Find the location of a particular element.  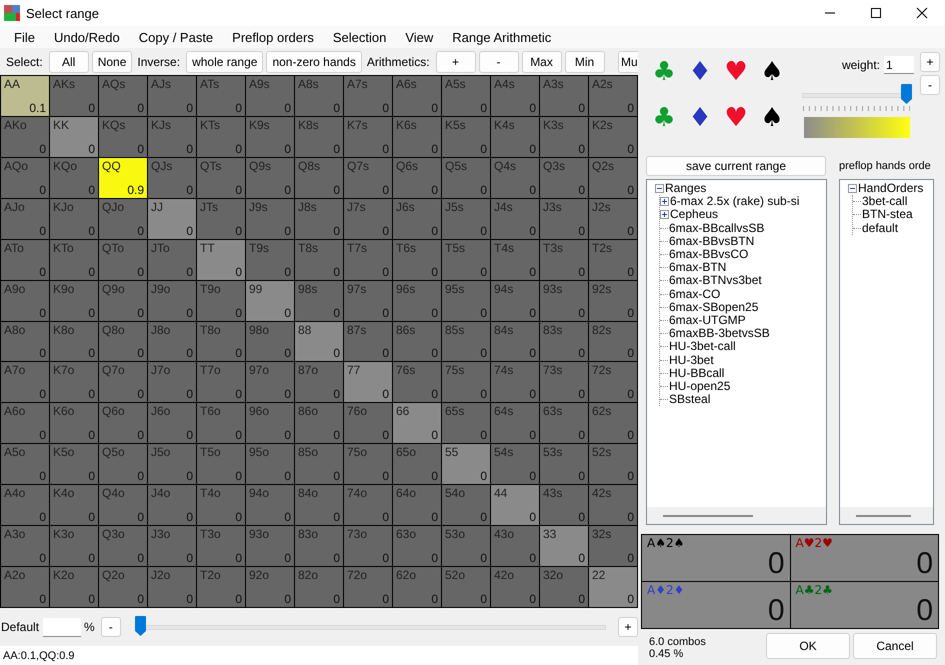

hand-cell: 82s 0 is located at coordinates (613, 342).